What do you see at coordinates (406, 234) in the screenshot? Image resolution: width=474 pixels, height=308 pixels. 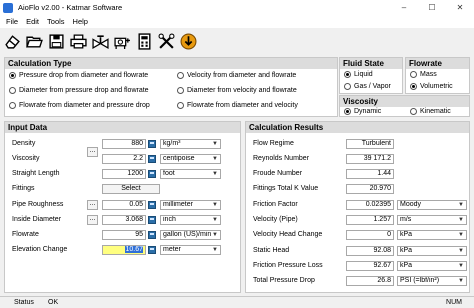 I see `unit-text: kPa` at bounding box center [406, 234].